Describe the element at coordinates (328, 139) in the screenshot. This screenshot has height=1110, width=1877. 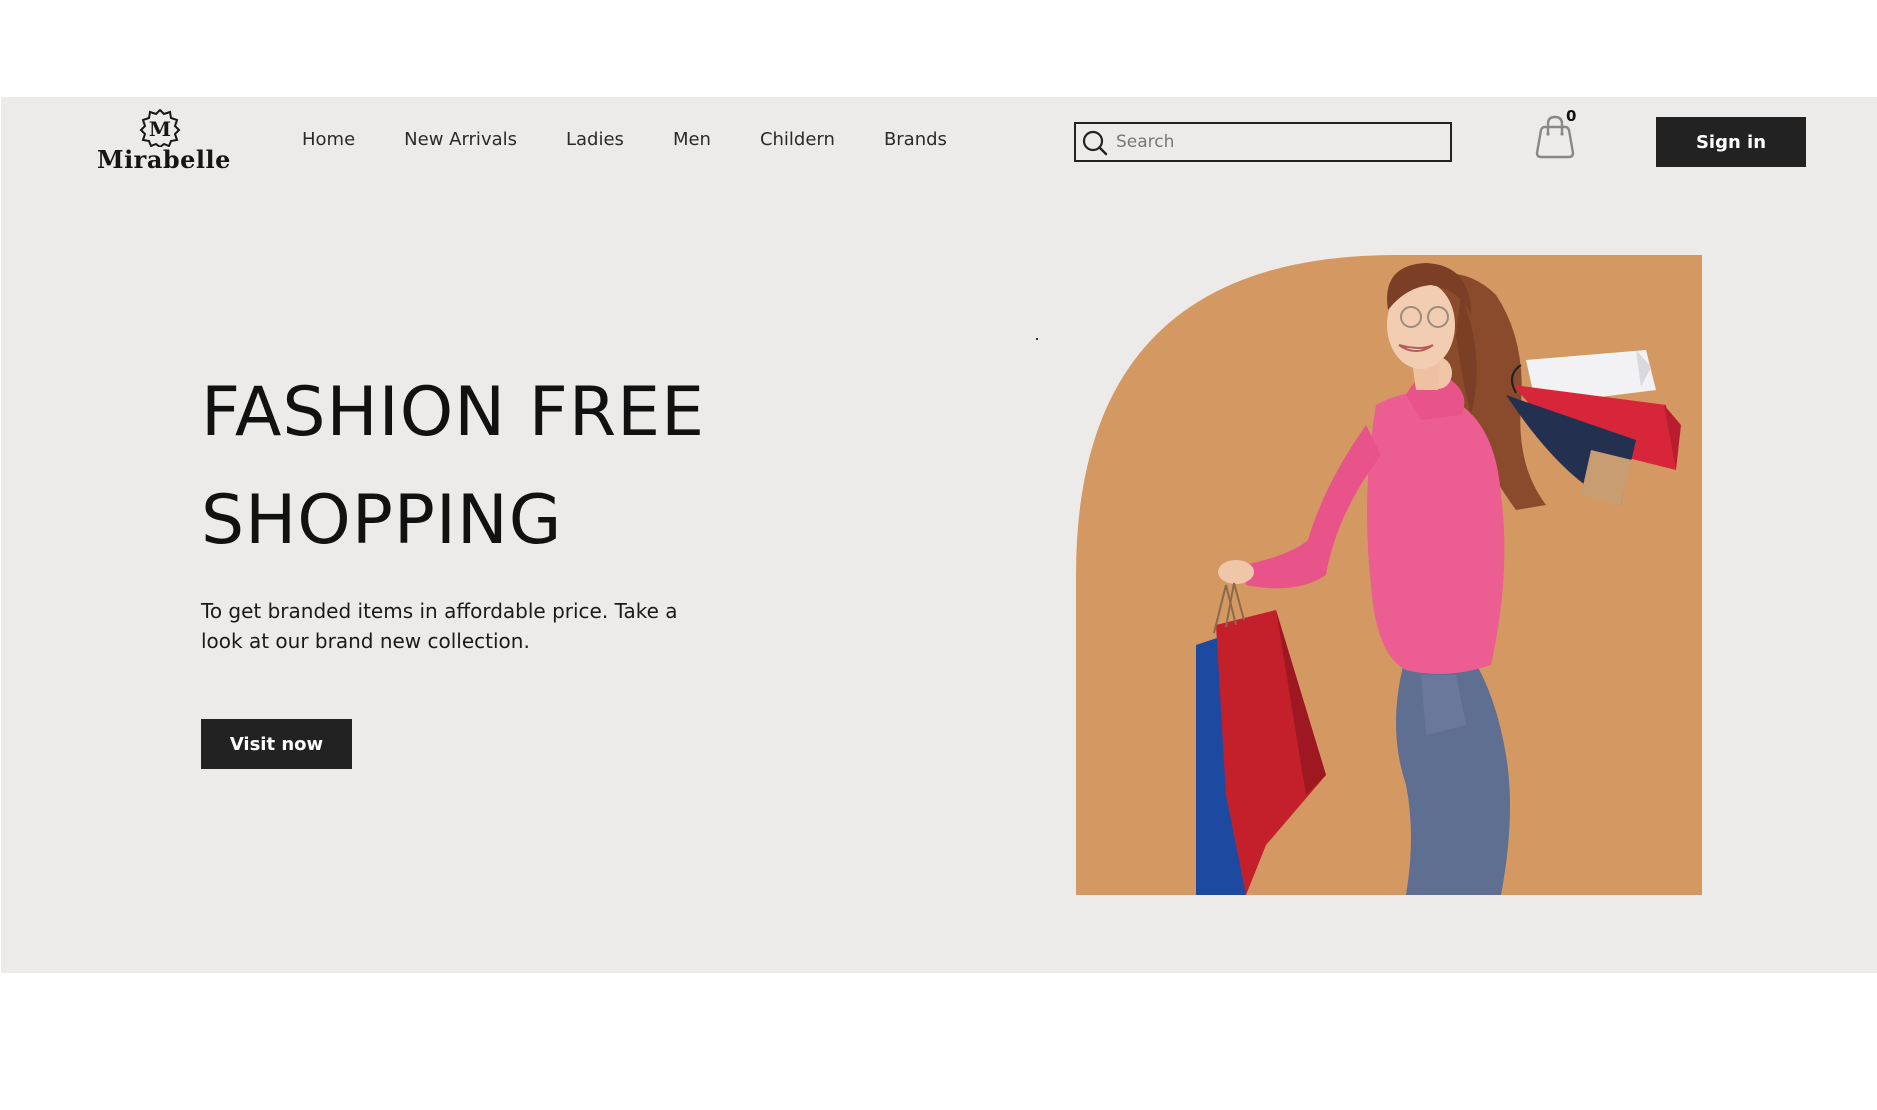
I see `nav-item-home: Home` at that location.